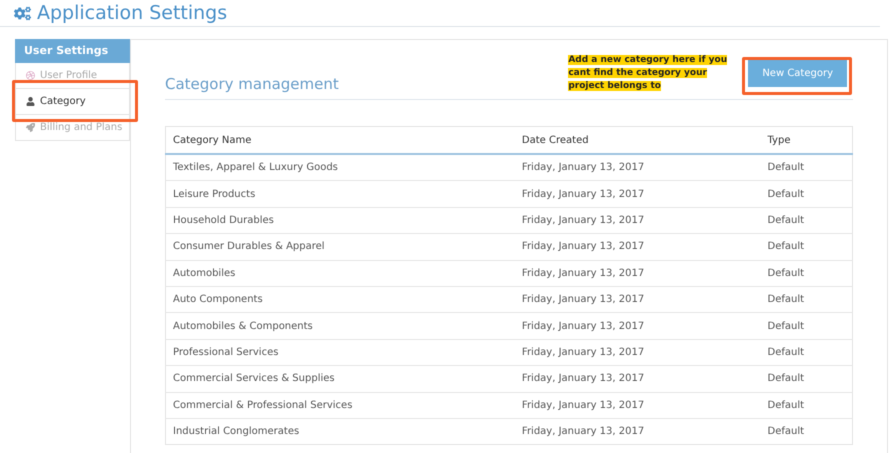 This screenshot has height=453, width=890. I want to click on page-title: Application Settings, so click(132, 13).